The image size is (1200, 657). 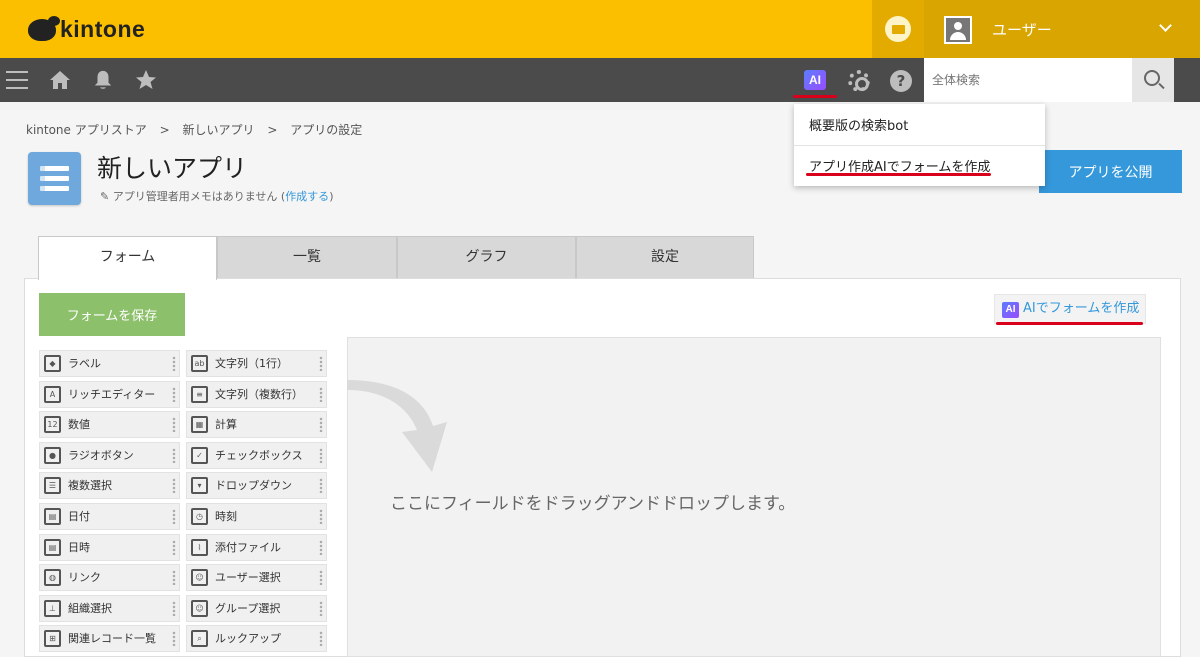 I want to click on field-item: ▾ ドロップダウン, so click(x=256, y=486).